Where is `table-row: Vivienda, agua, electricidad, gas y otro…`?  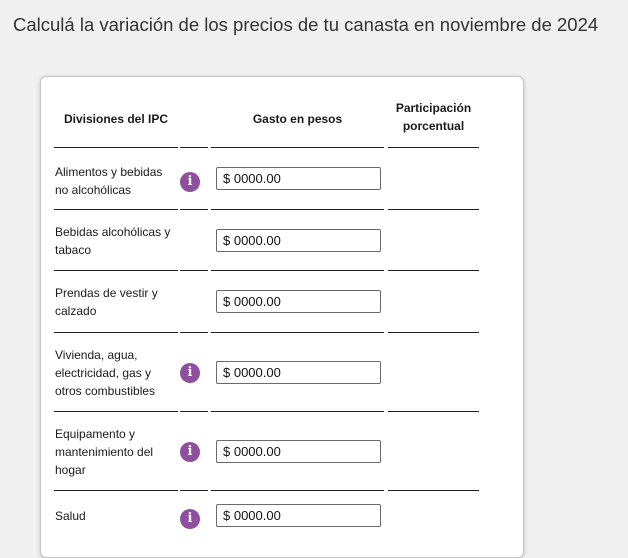
table-row: Vivienda, agua, electricidad, gas y otro… is located at coordinates (266, 372).